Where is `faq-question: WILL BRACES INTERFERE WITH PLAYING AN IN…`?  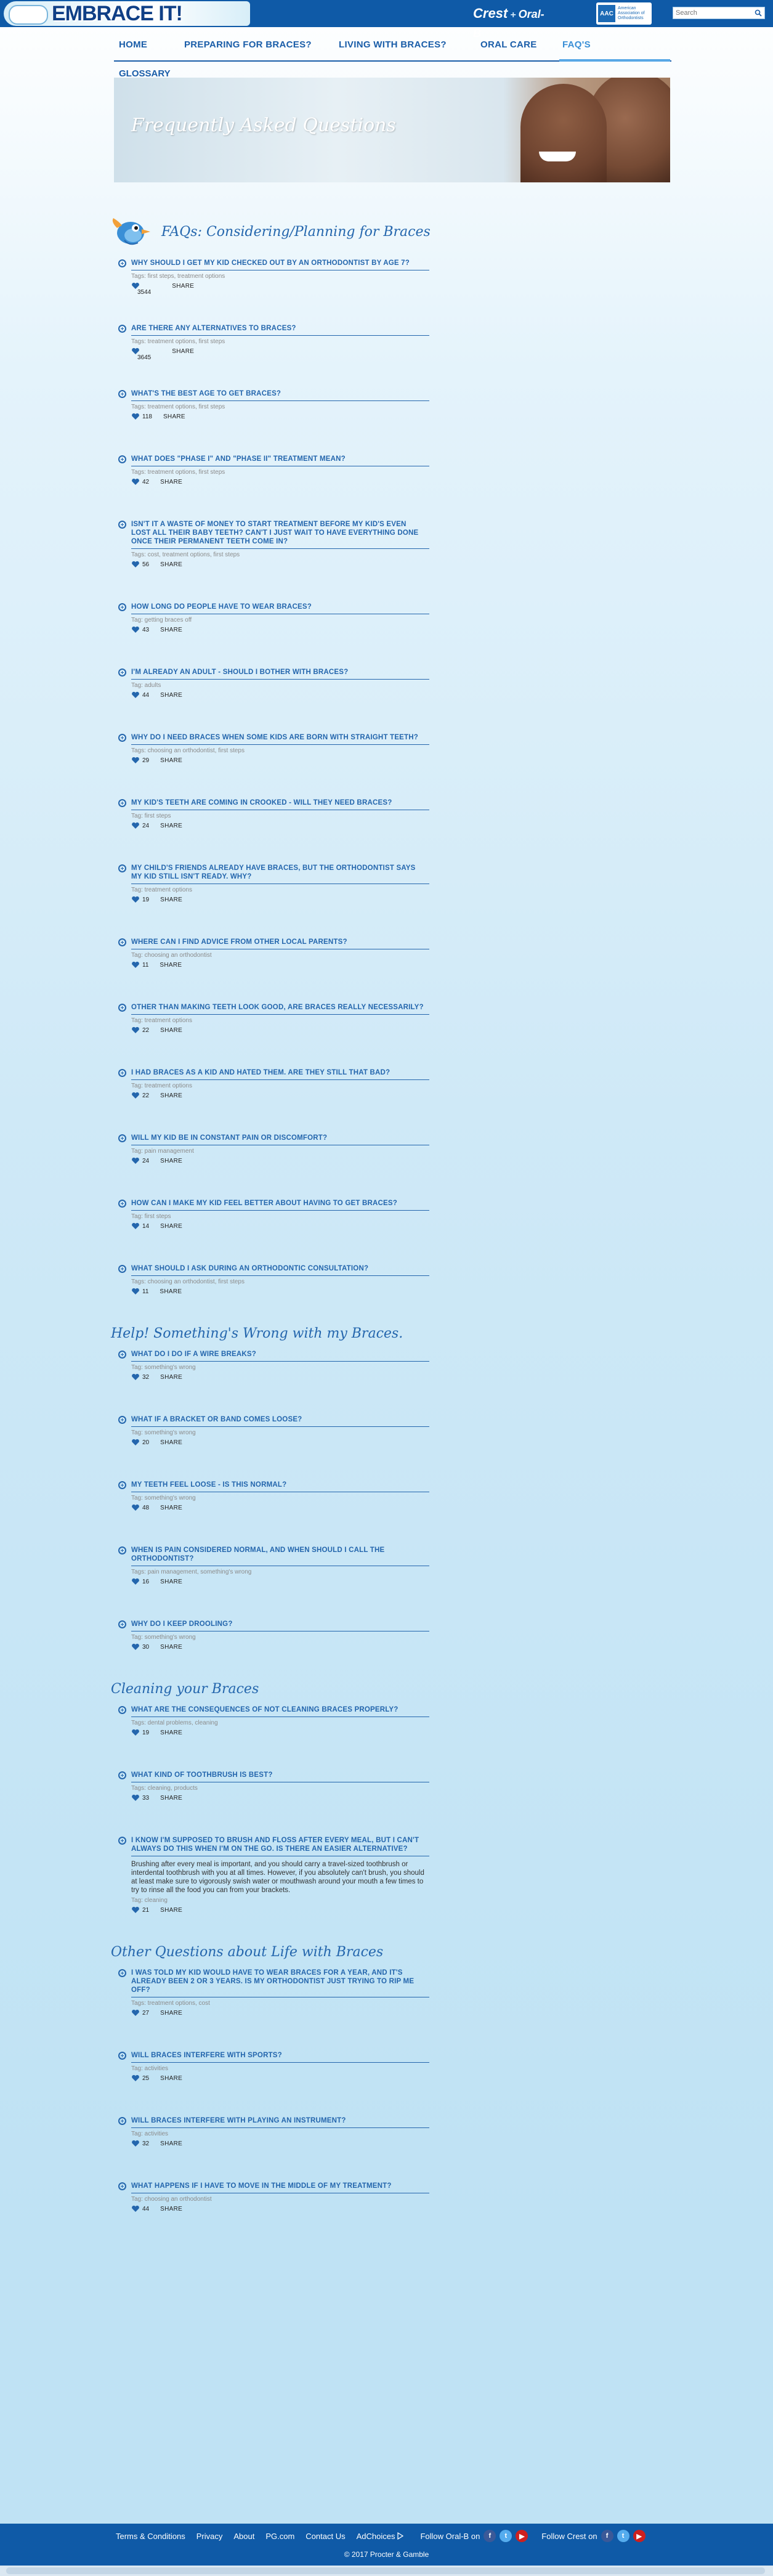 faq-question: WILL BRACES INTERFERE WITH PLAYING AN IN… is located at coordinates (279, 2120).